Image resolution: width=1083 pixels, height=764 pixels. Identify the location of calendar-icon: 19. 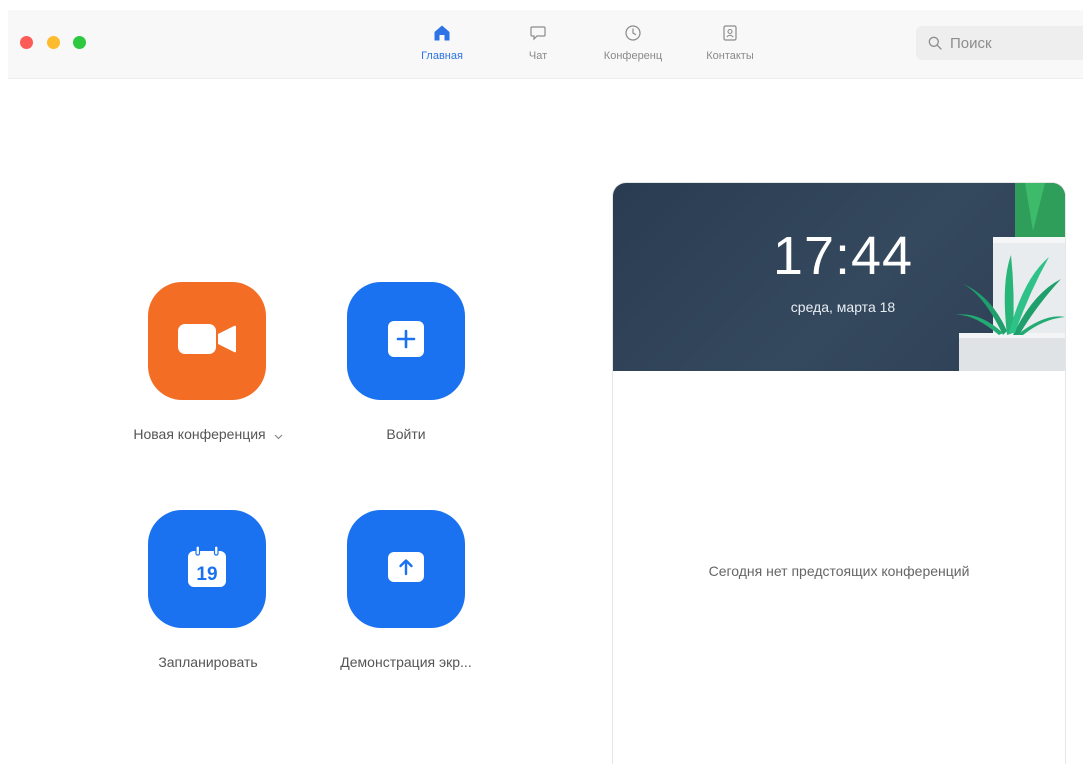
(207, 569).